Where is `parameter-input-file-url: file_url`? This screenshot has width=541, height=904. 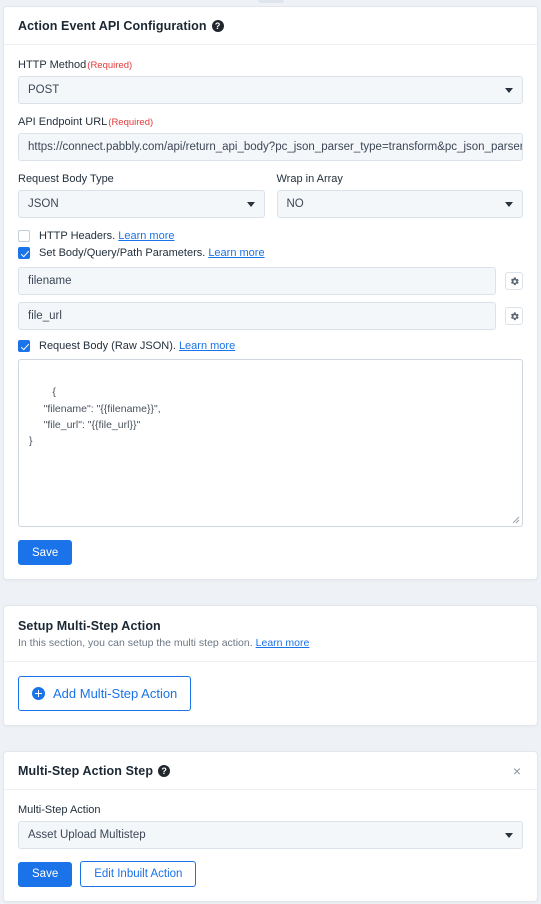 parameter-input-file-url: file_url is located at coordinates (257, 316).